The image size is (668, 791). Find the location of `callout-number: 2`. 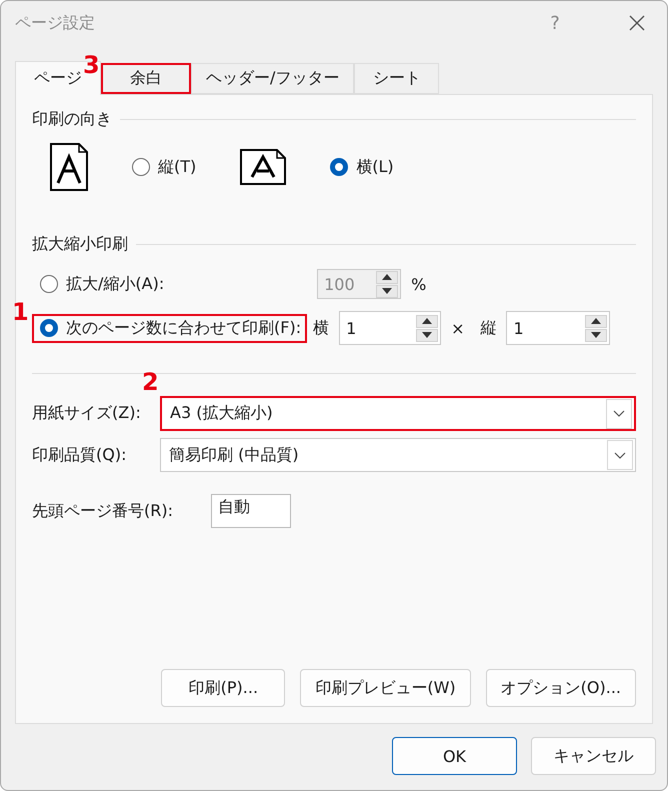

callout-number: 2 is located at coordinates (150, 382).